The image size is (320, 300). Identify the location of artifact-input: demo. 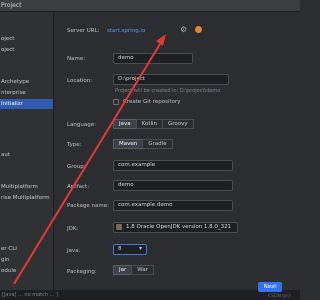
(173, 185).